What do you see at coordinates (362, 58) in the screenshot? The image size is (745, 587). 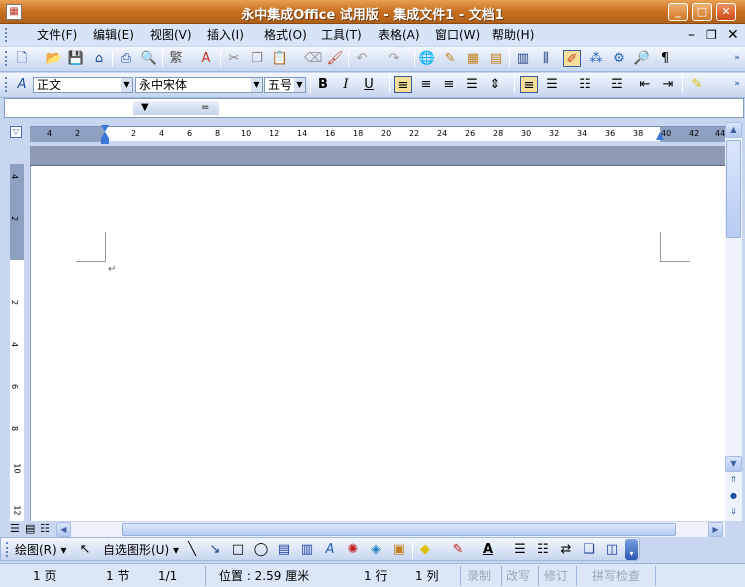 I see `undo-icon: ↶` at bounding box center [362, 58].